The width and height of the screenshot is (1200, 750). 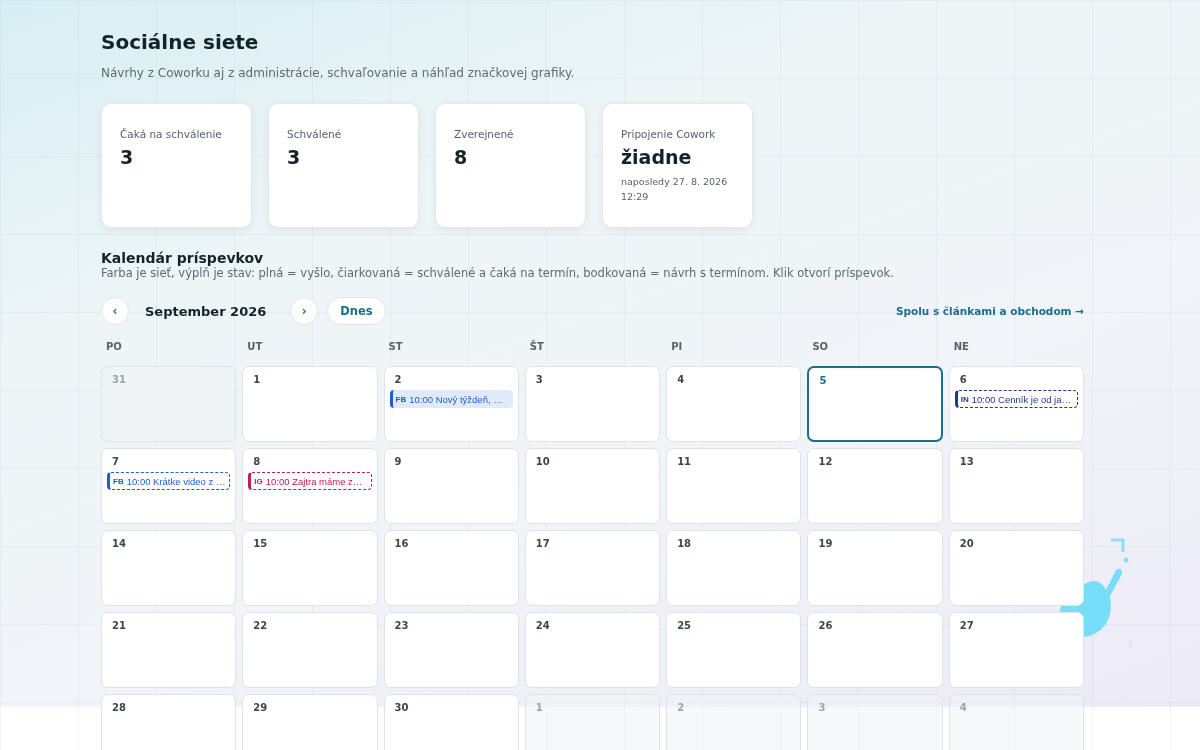 I want to click on day-number: 15, so click(x=260, y=543).